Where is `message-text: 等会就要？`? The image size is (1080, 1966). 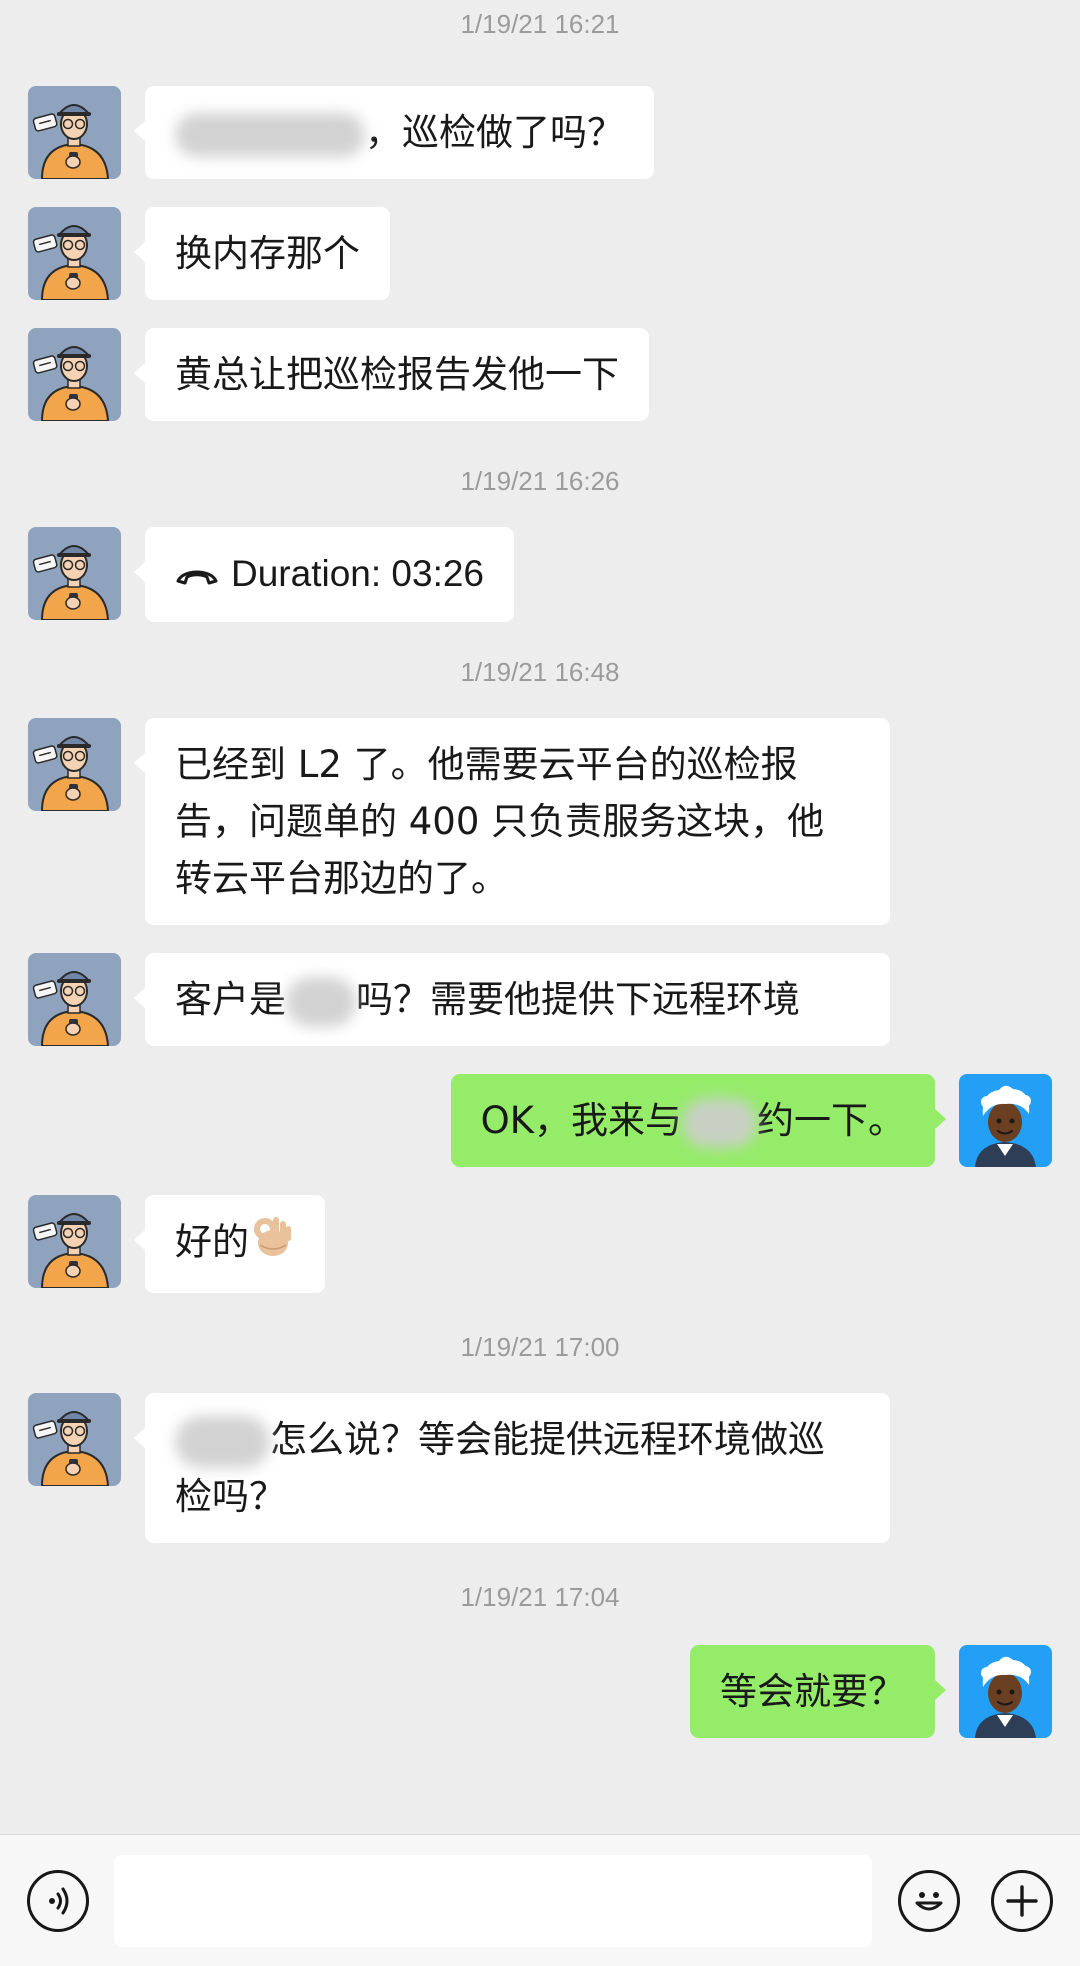
message-text: 等会就要？ is located at coordinates (812, 1691).